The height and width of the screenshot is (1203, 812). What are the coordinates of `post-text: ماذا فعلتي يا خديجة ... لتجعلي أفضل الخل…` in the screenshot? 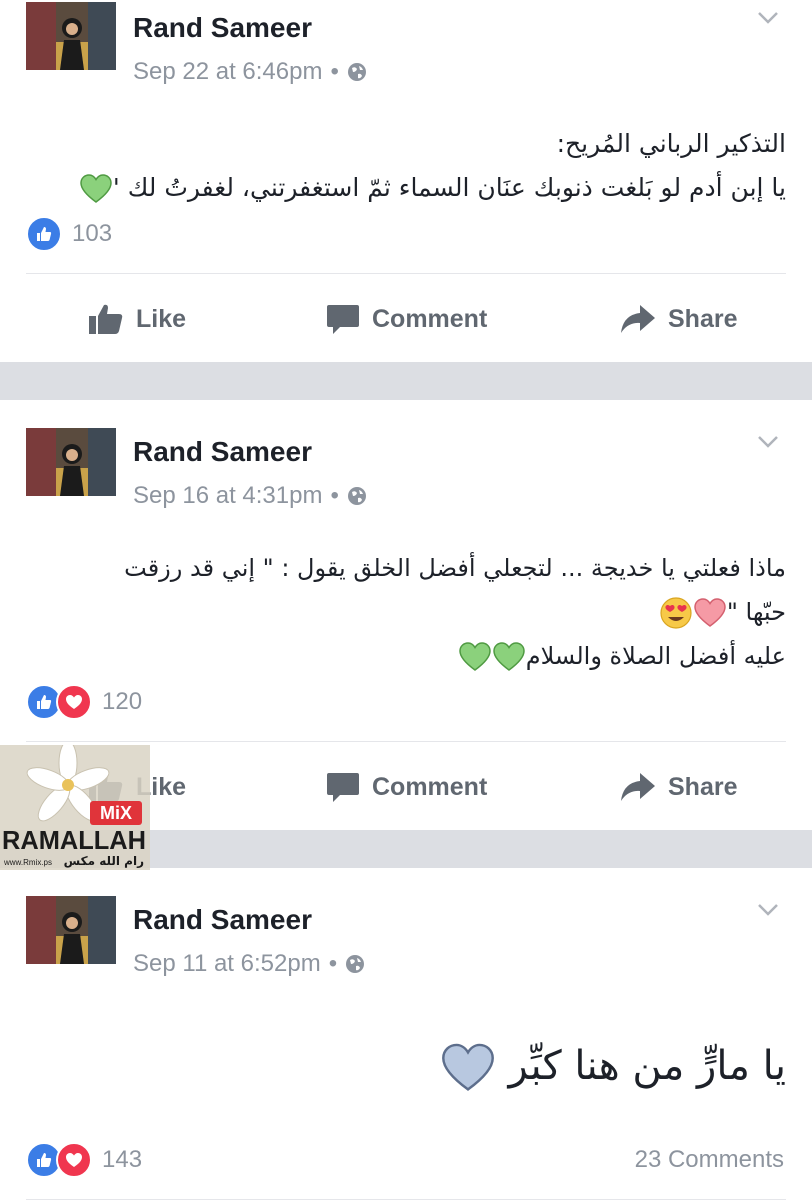 It's located at (406, 612).